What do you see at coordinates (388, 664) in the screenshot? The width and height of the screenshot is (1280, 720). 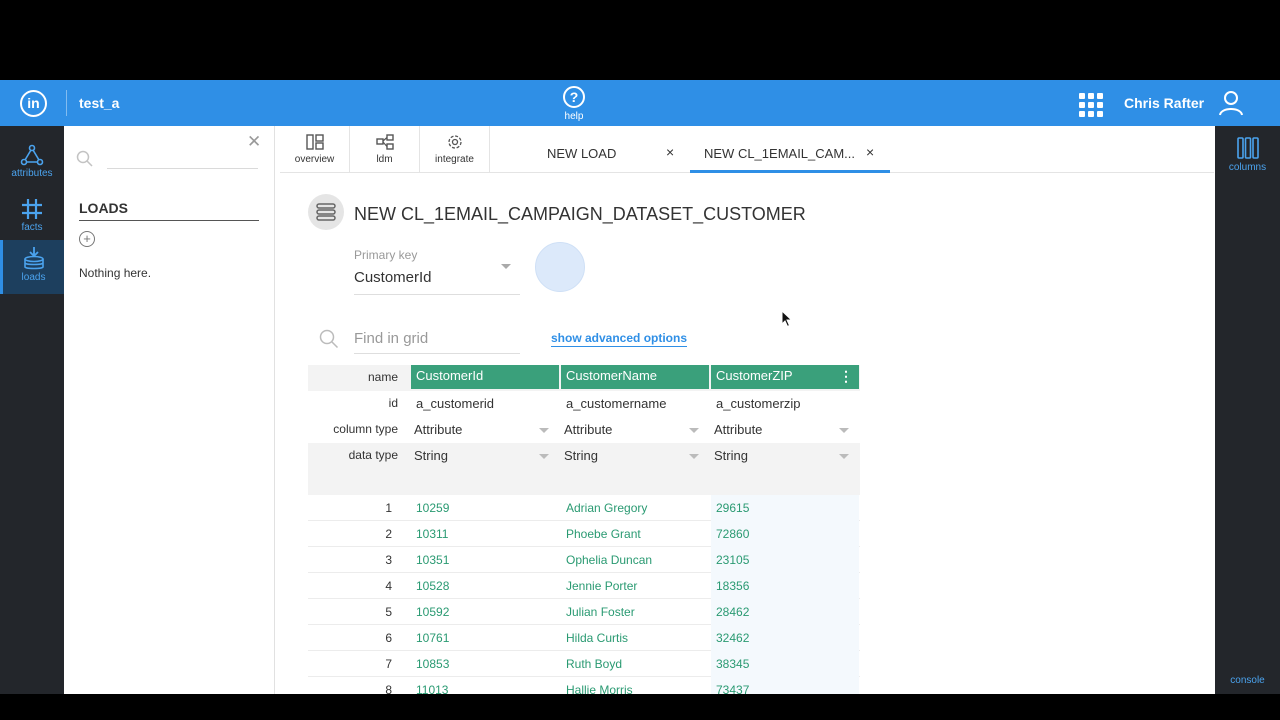 I see `row-number: 7` at bounding box center [388, 664].